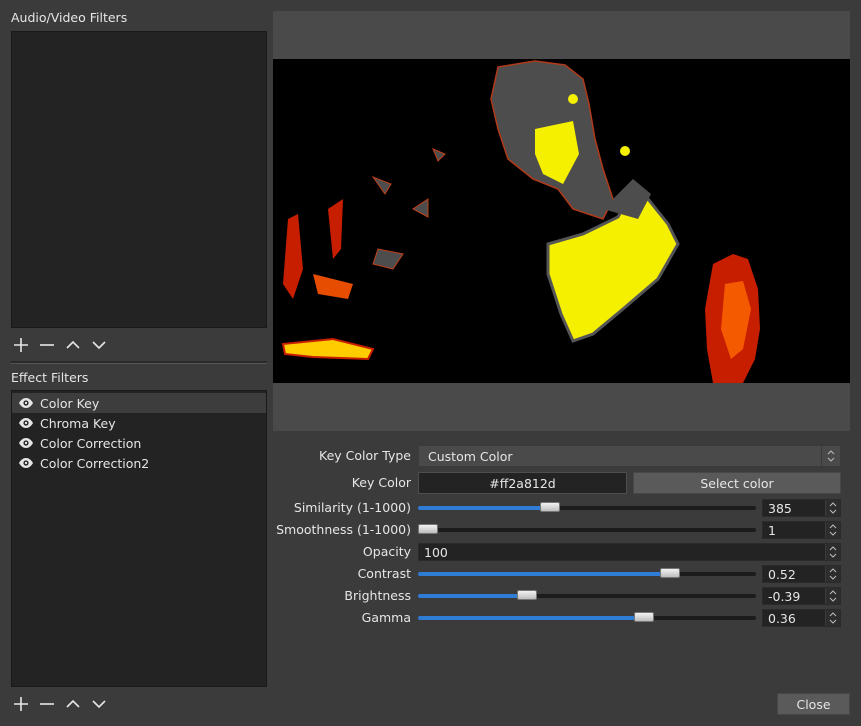 This screenshot has width=861, height=726. What do you see at coordinates (830, 456) in the screenshot?
I see `updown-arrows-icon` at bounding box center [830, 456].